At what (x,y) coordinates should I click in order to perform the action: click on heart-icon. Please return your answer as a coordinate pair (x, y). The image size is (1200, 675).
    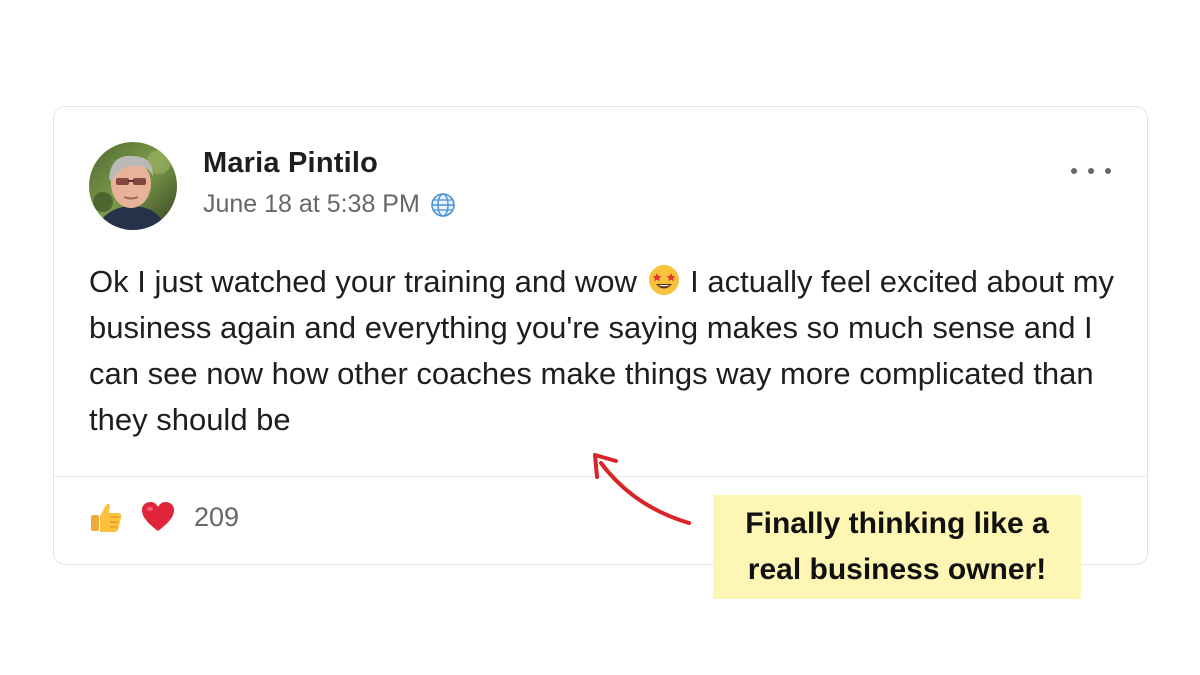
    Looking at the image, I should click on (158, 516).